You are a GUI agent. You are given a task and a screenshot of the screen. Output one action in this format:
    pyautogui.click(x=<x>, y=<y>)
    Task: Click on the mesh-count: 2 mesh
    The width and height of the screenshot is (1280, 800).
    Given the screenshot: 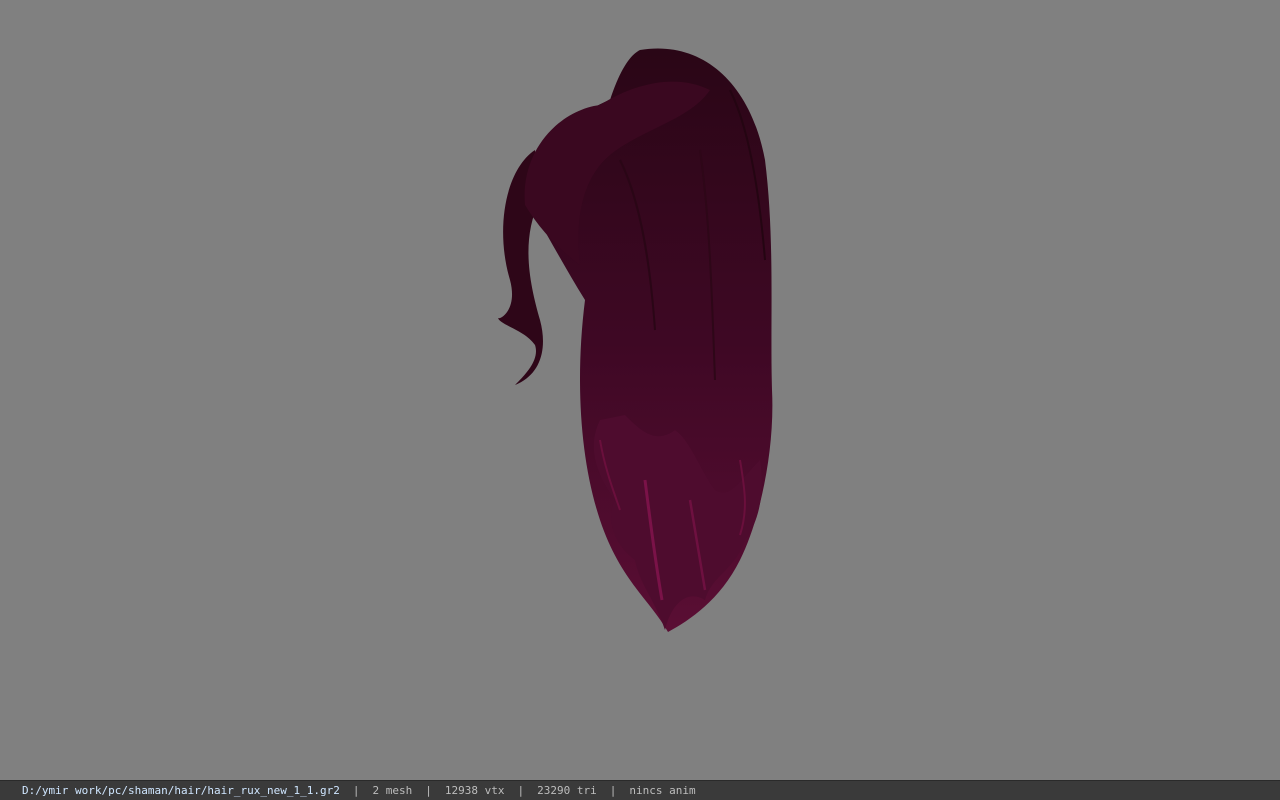 What is the action you would take?
    pyautogui.click(x=392, y=790)
    